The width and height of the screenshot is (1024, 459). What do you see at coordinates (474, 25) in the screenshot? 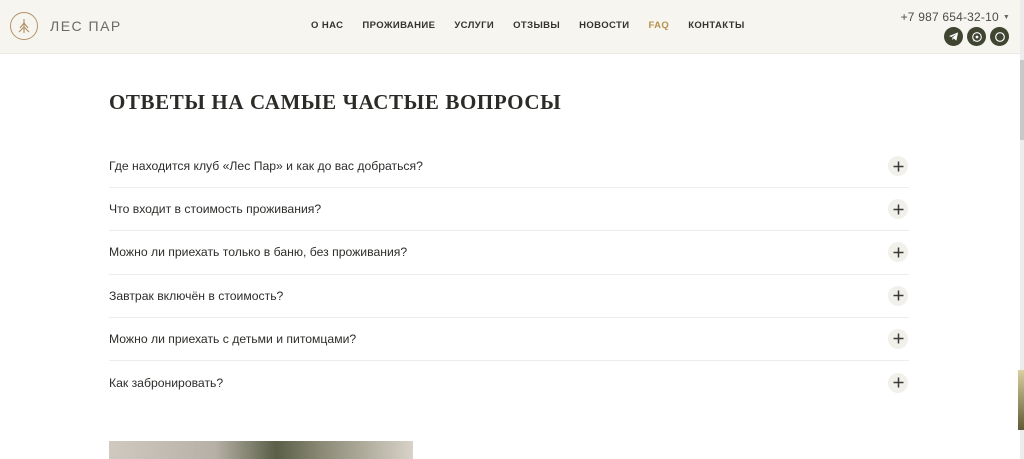
I see `nav-item-services: УСЛУГИ` at bounding box center [474, 25].